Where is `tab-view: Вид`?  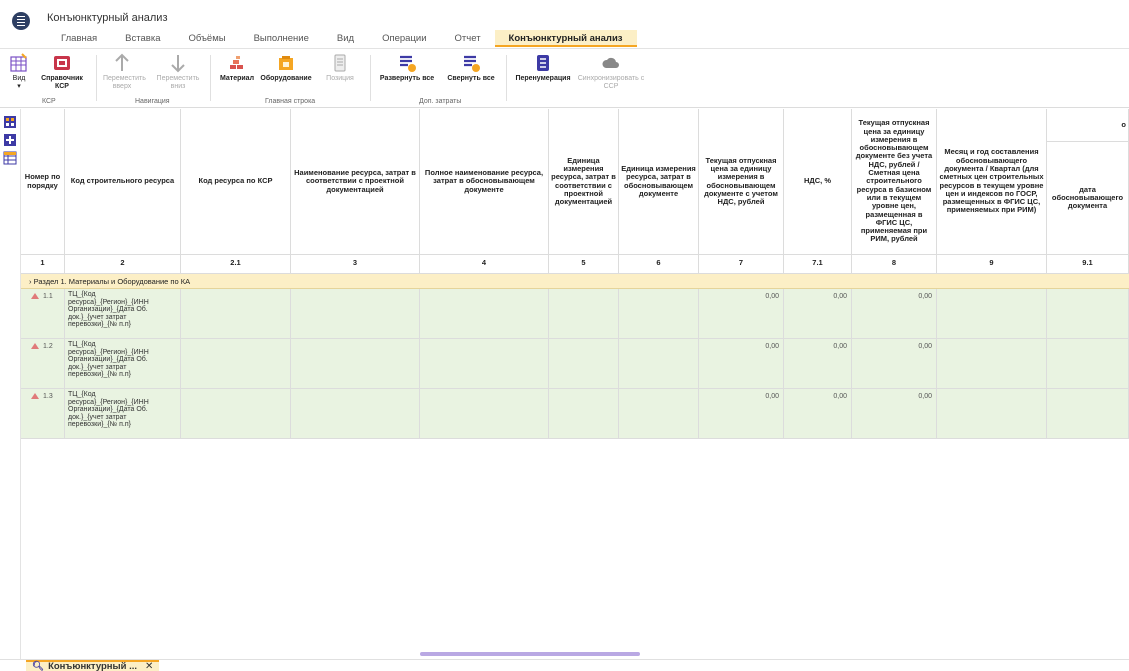
tab-view: Вид is located at coordinates (345, 38).